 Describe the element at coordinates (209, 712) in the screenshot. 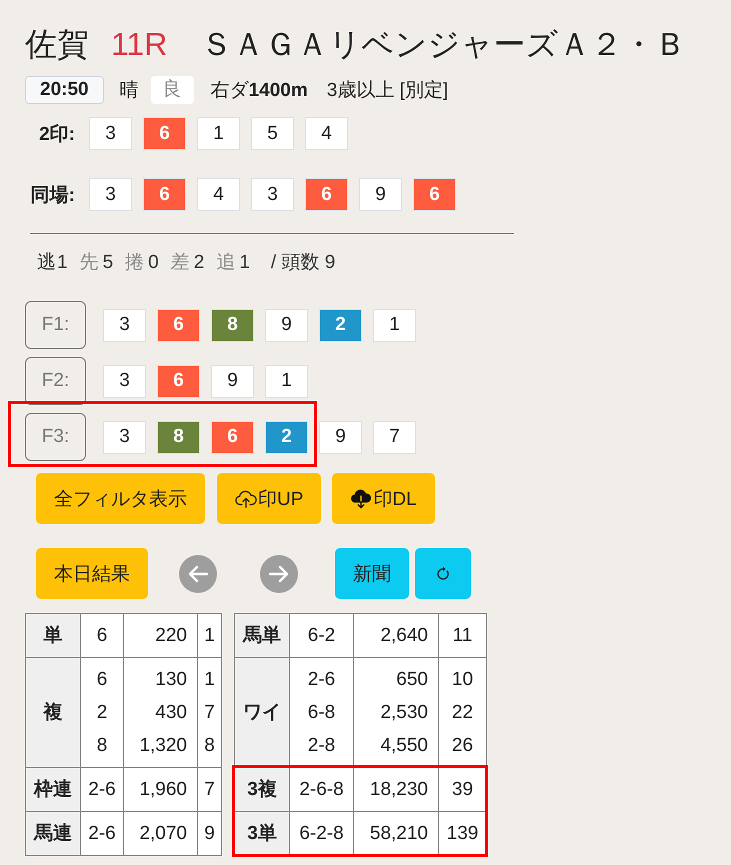

I see `popularity-cell: 1 7 8` at that location.